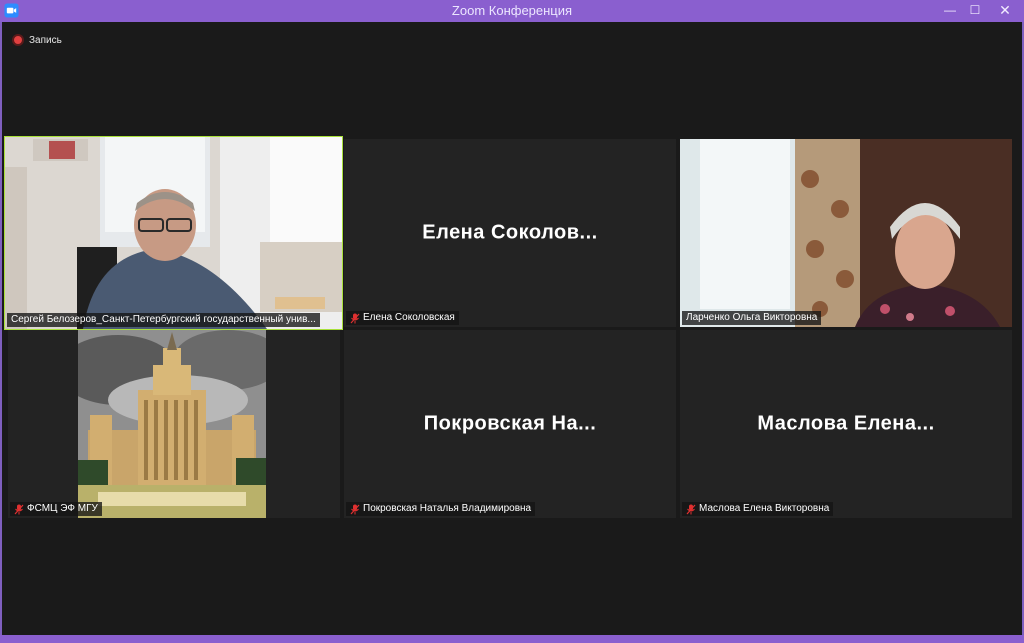  I want to click on participant-tile: Ларченко Ольга Викторовна, so click(846, 233).